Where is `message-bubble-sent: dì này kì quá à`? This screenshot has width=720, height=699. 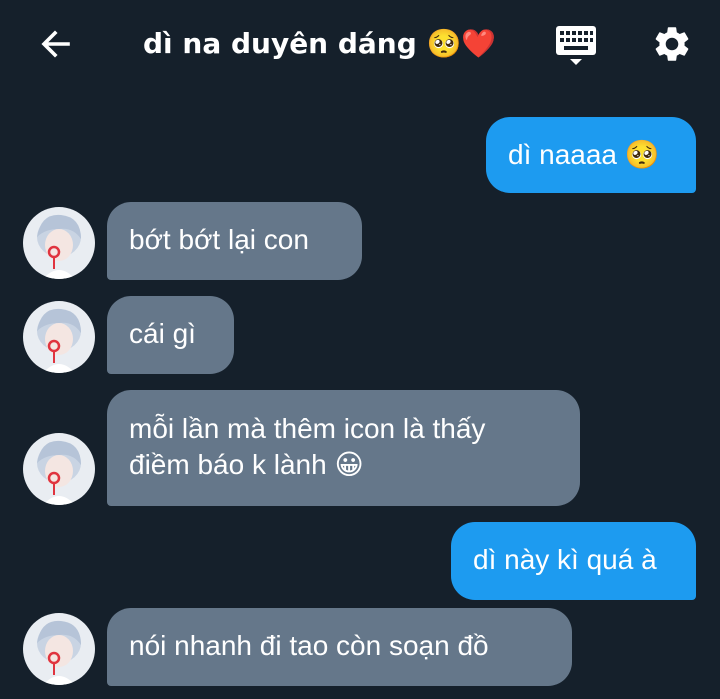 message-bubble-sent: dì này kì quá à is located at coordinates (573, 561).